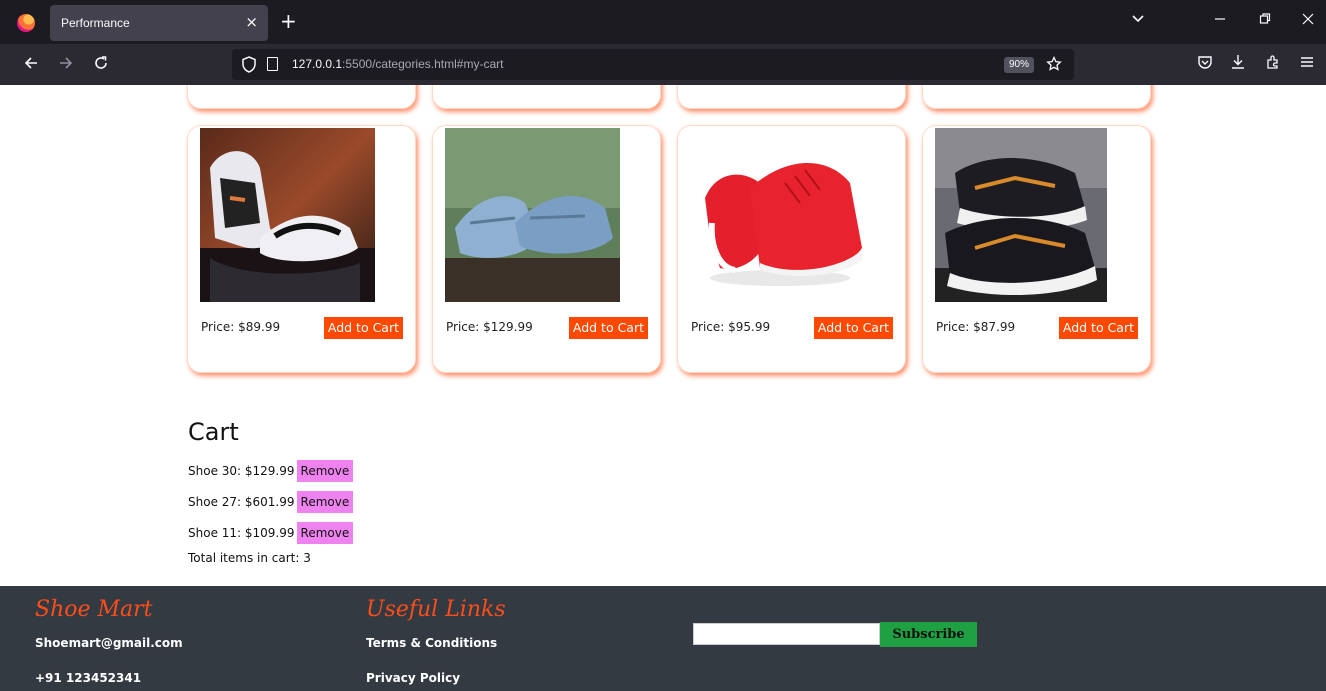  Describe the element at coordinates (1021, 215) in the screenshot. I see `black-orange-sneaker-image` at that location.